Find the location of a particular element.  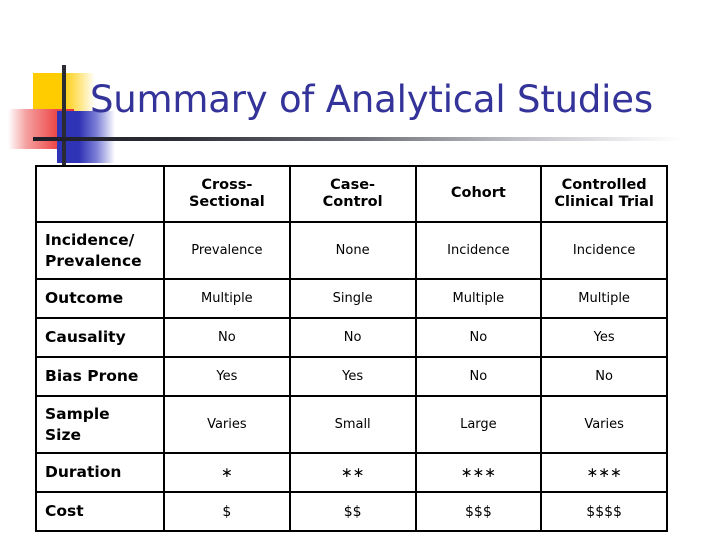

cell-bias-prone-controlled-clinical-trial: No is located at coordinates (604, 376).